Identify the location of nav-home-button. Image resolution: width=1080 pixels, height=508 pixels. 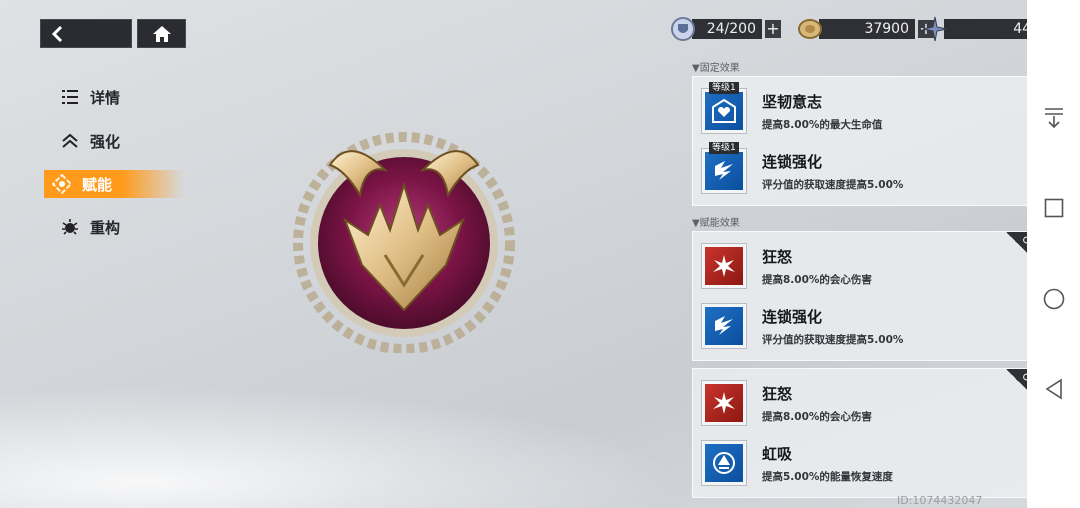
(1053, 299).